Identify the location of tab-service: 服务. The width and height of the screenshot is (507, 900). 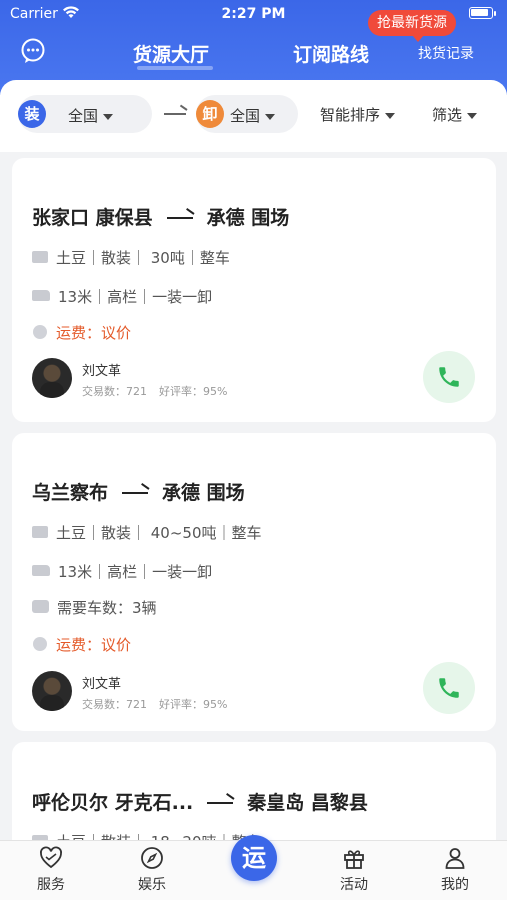
(51, 869).